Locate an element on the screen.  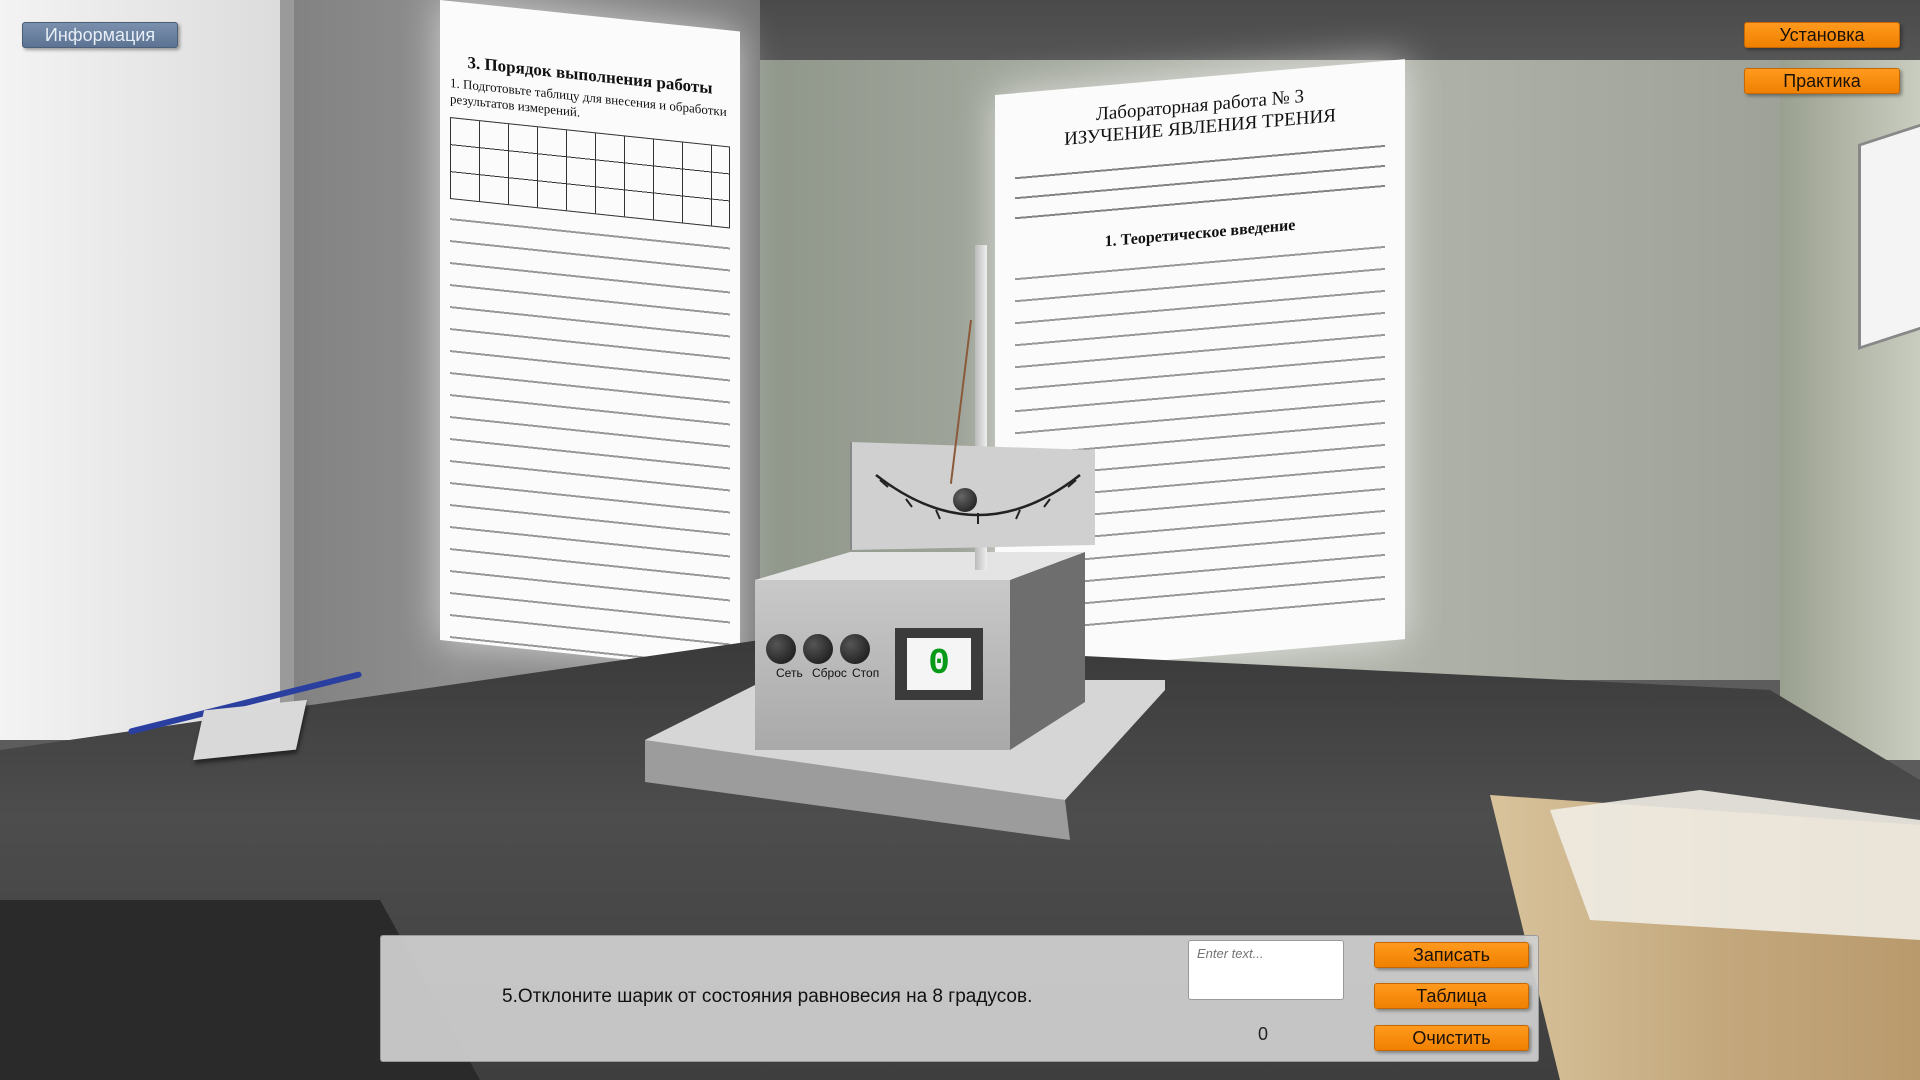
window is located at coordinates (147, 370).